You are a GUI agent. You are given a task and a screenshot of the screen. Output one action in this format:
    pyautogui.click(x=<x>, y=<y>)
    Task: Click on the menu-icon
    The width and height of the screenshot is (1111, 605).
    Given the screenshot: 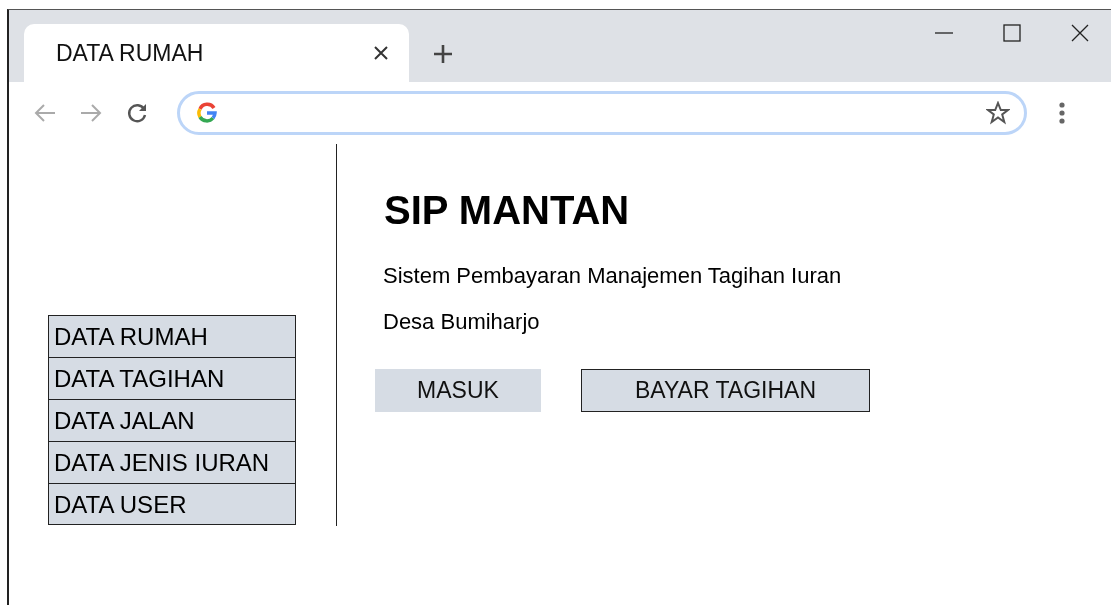 What is the action you would take?
    pyautogui.click(x=1062, y=113)
    